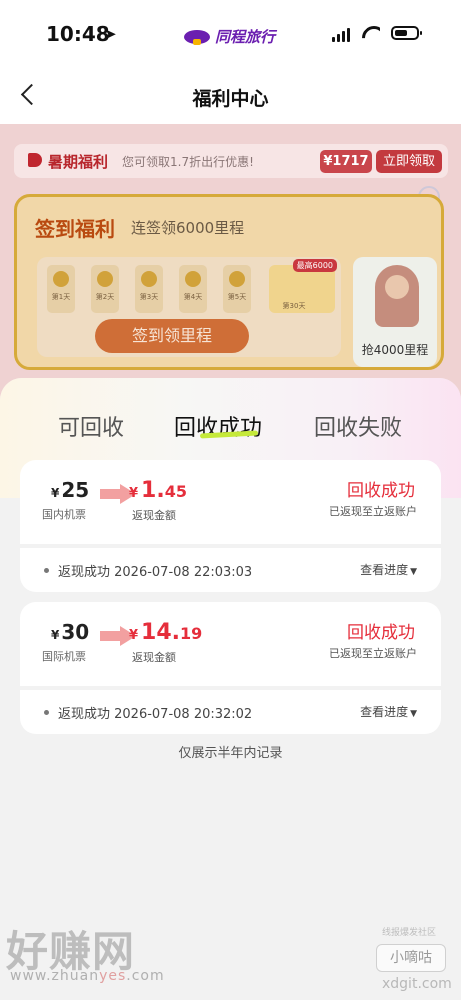 The width and height of the screenshot is (461, 1000). I want to click on day-item: 第5天, so click(237, 289).